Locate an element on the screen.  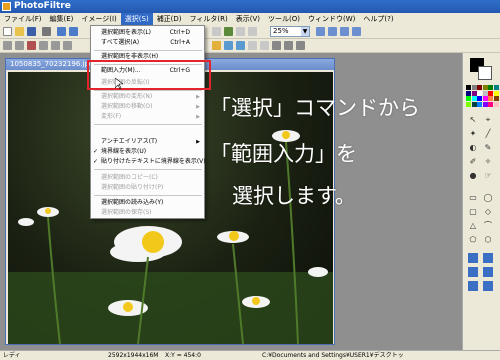
tool-button-b is located at coordinates (228, 31).